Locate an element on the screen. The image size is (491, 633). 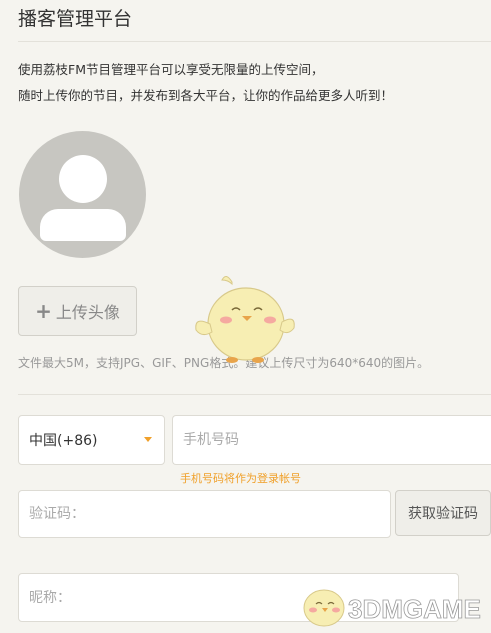
country-code-value: 中国(+86) is located at coordinates (63, 441).